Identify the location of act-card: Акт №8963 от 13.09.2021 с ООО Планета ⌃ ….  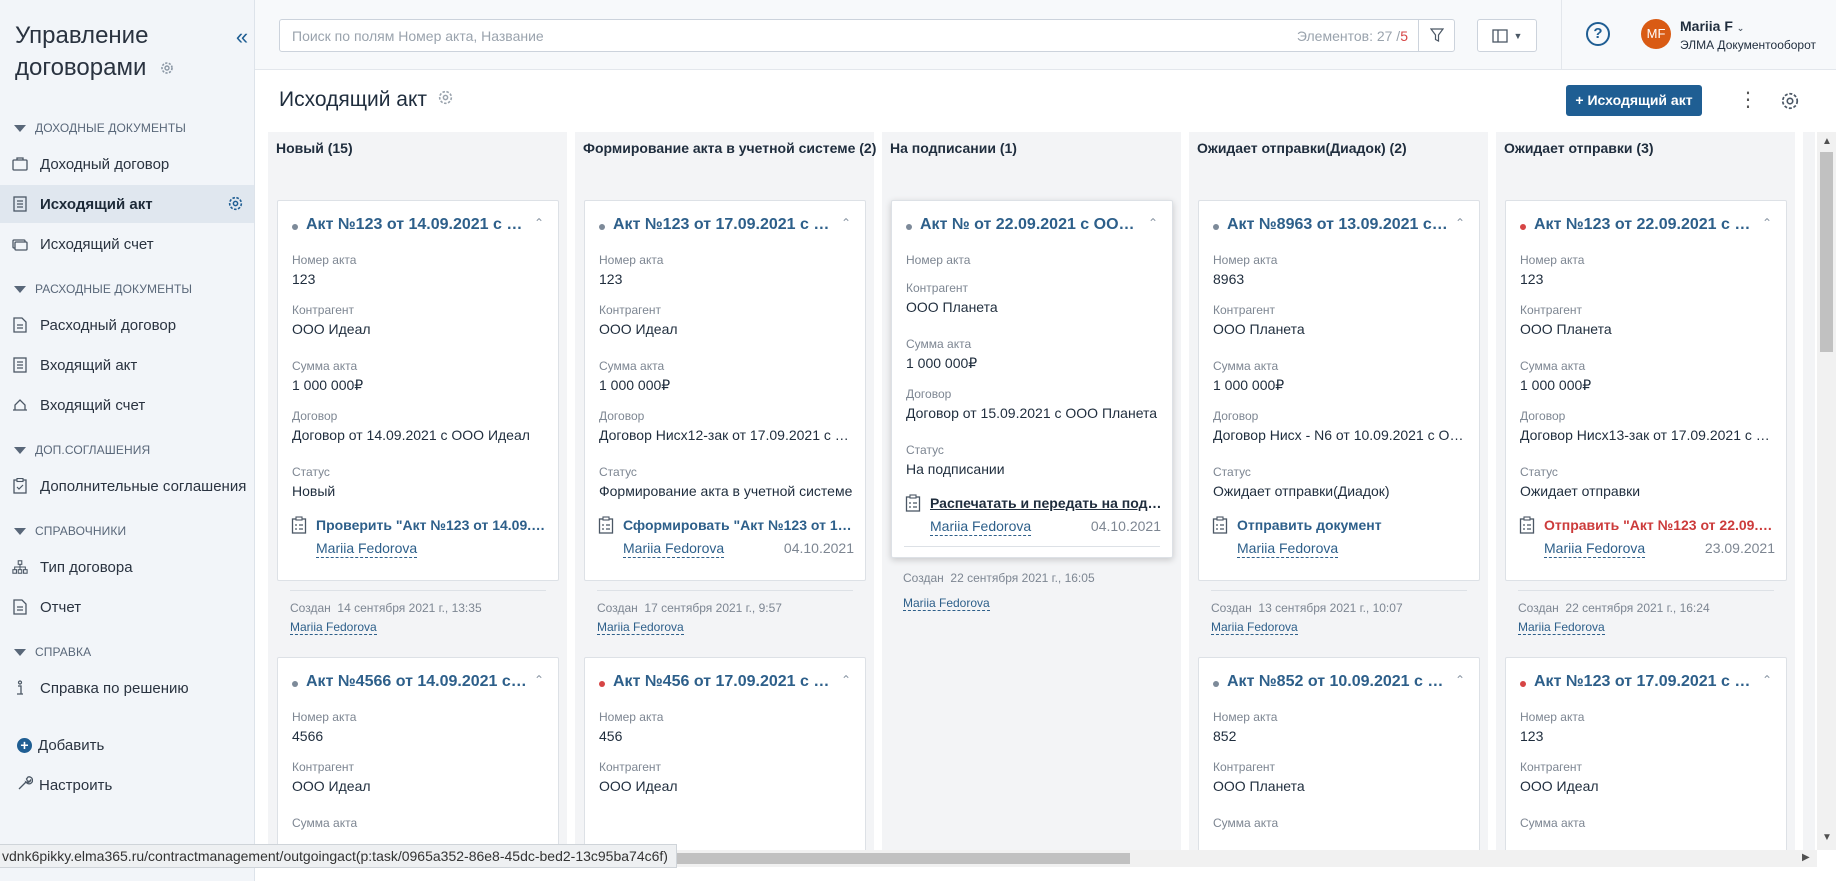
(1339, 417).